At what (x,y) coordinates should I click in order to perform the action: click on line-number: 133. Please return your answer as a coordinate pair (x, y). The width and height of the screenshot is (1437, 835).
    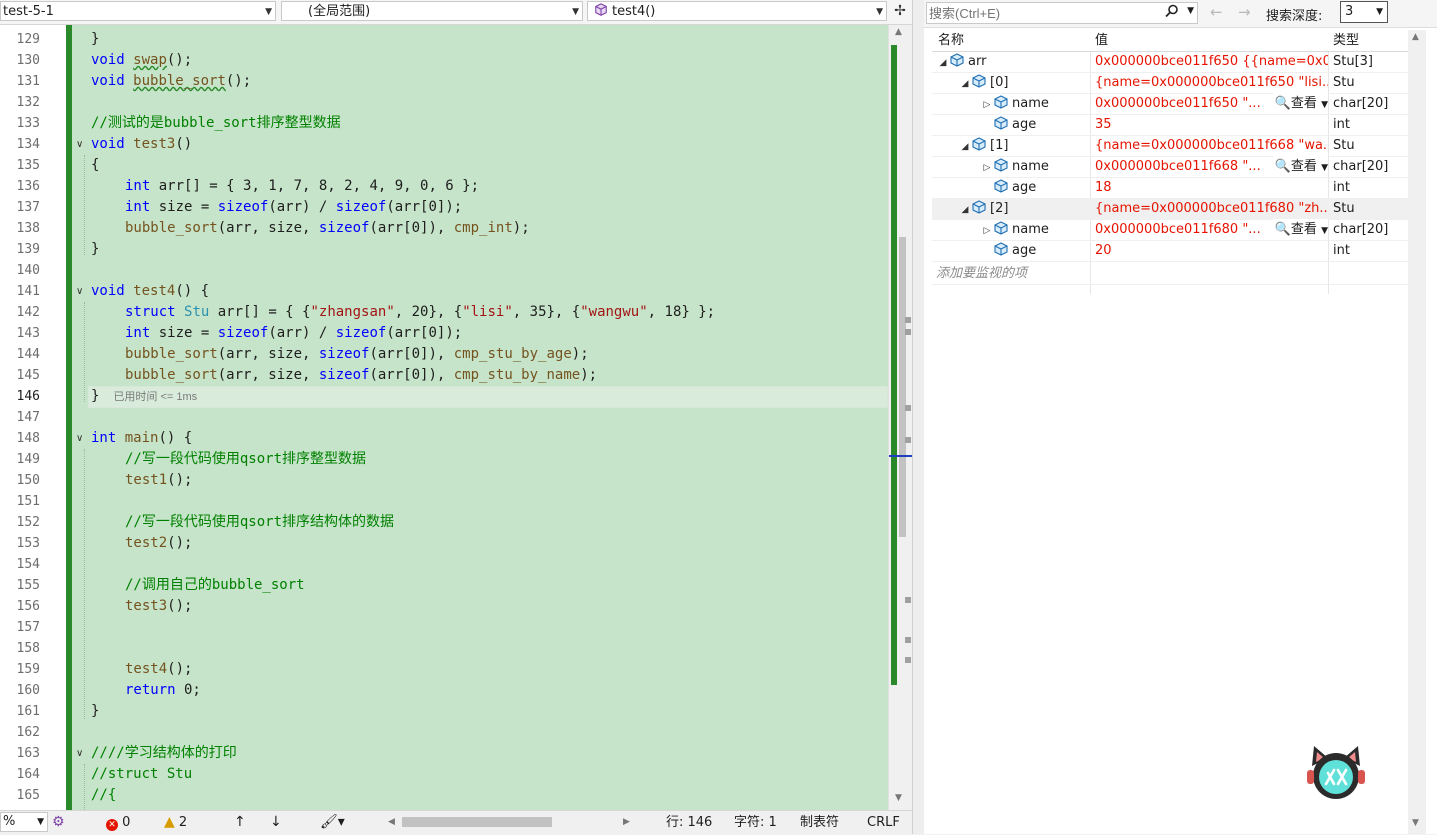
    Looking at the image, I should click on (28, 123).